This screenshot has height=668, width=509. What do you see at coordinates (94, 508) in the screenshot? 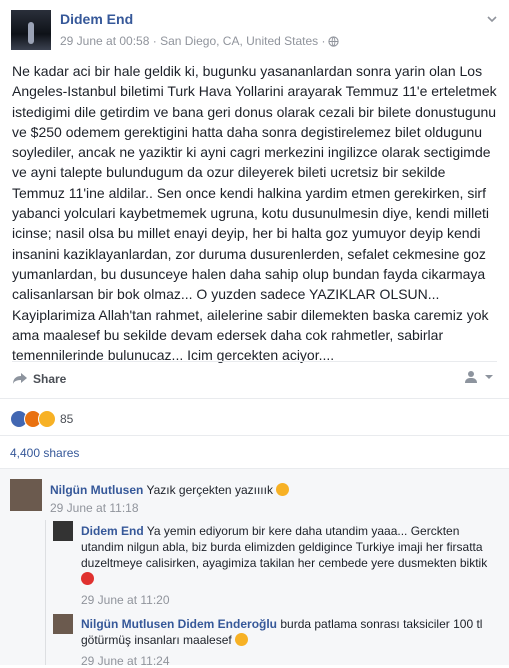
I see `comment-timestamp: 29 June at 11:18` at bounding box center [94, 508].